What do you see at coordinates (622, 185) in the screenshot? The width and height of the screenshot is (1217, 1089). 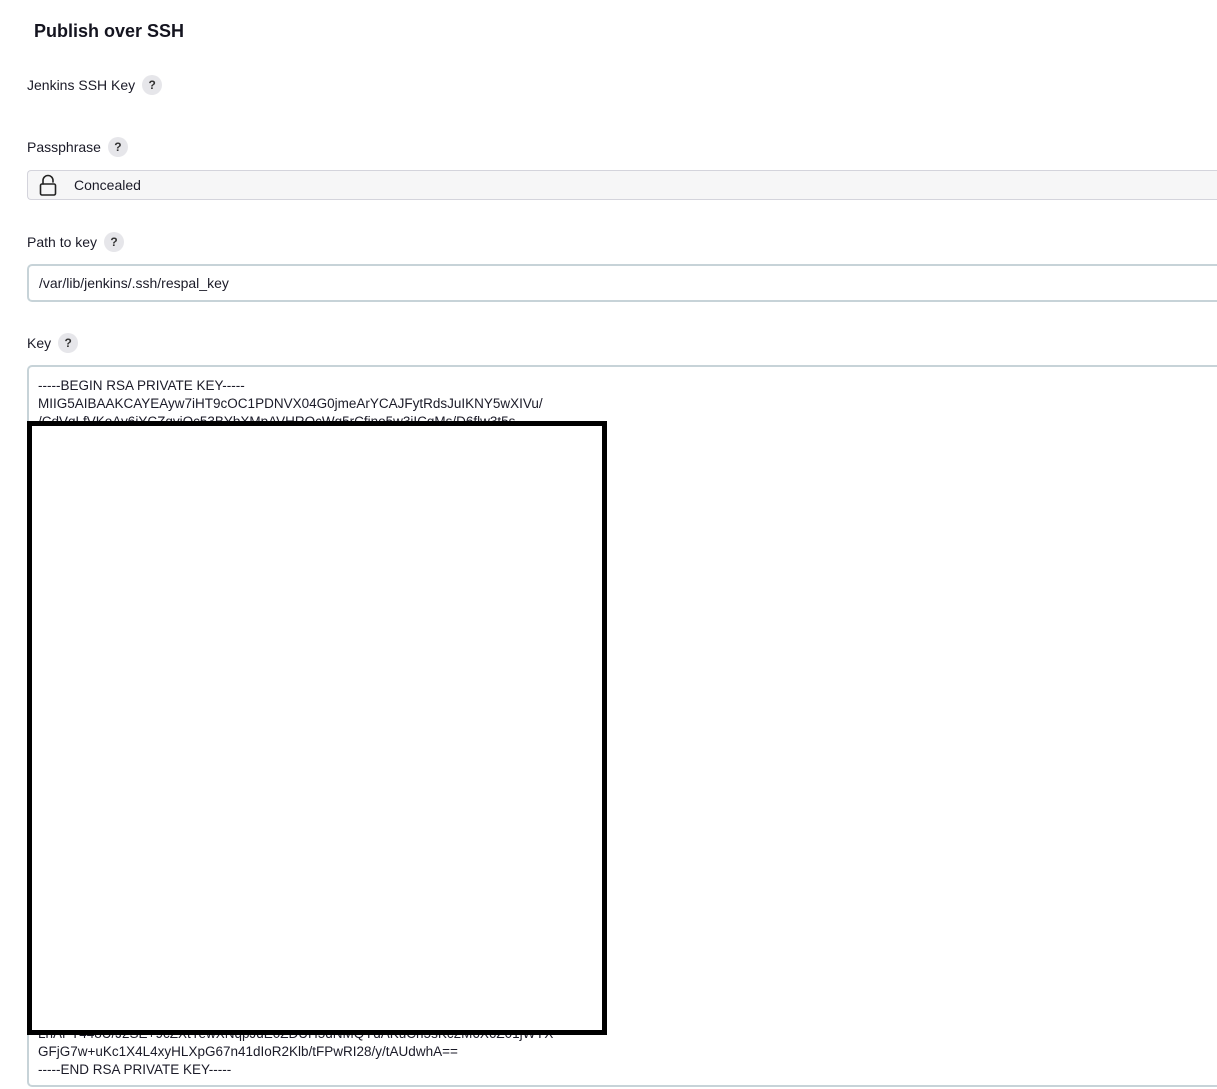 I see `passphrase-concealed-field: Concealed` at bounding box center [622, 185].